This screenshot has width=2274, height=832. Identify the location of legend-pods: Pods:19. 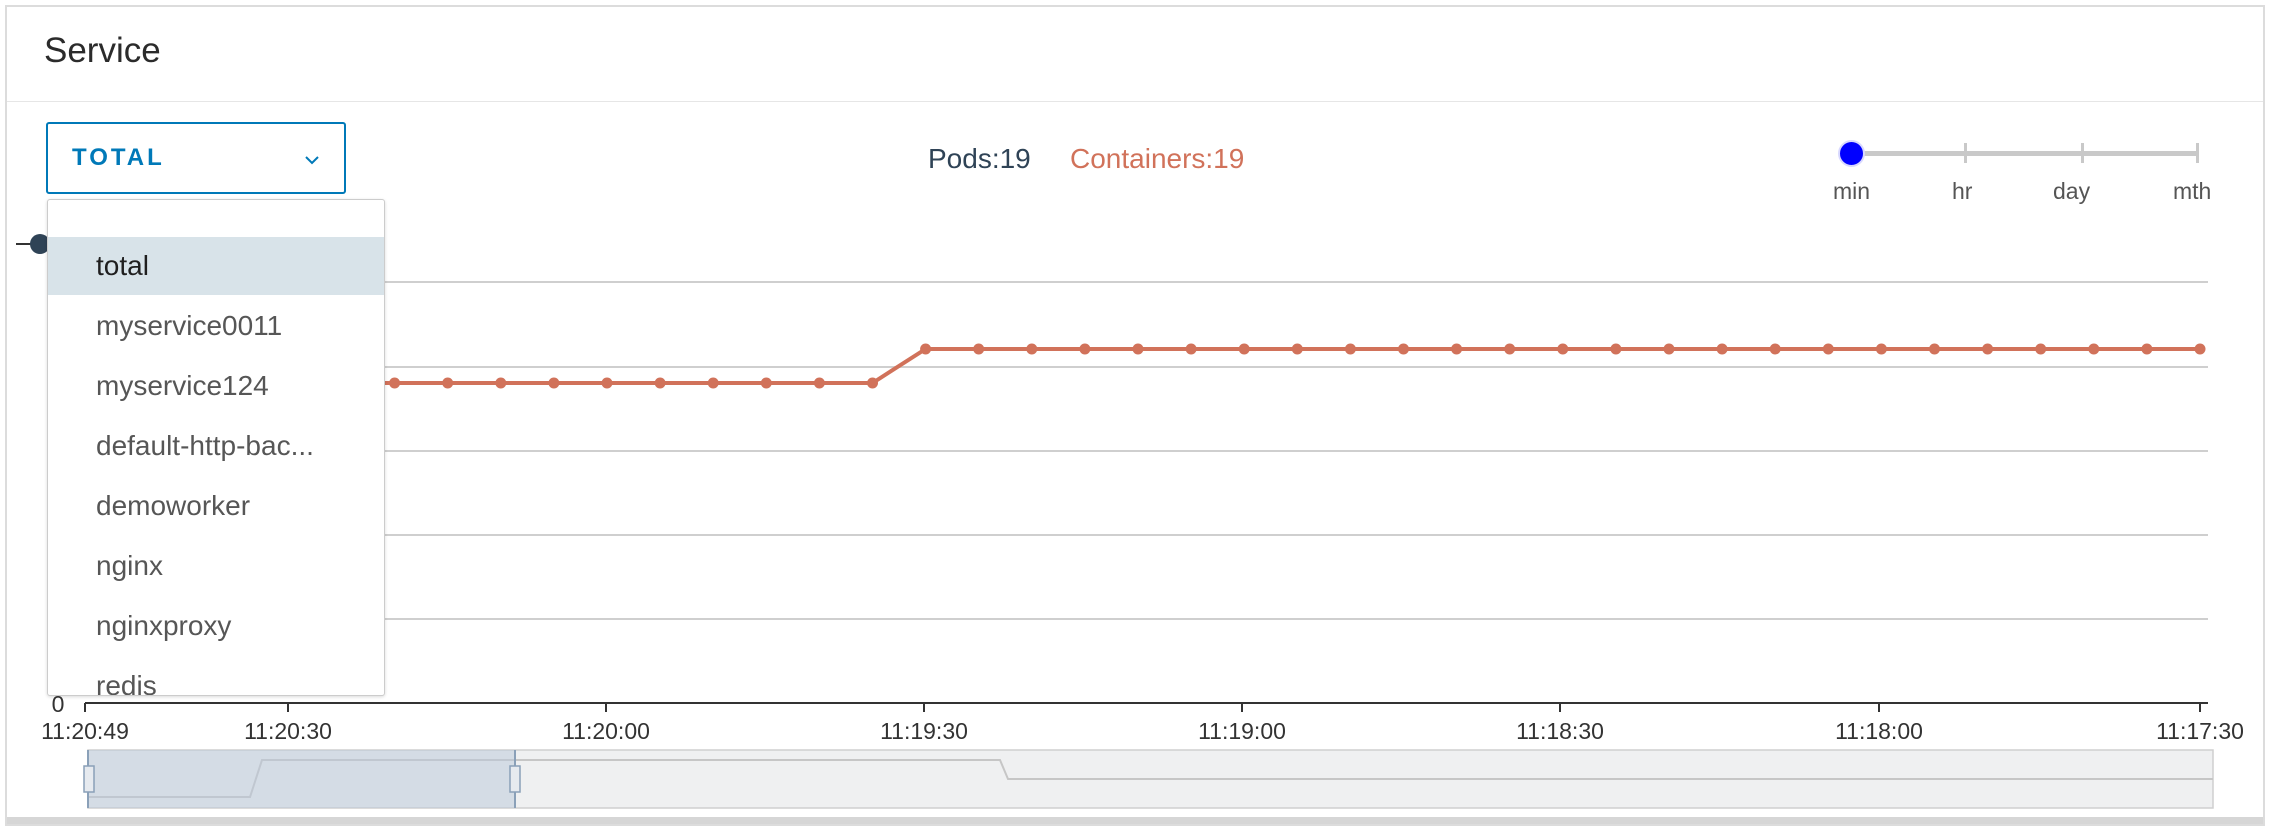
(979, 159).